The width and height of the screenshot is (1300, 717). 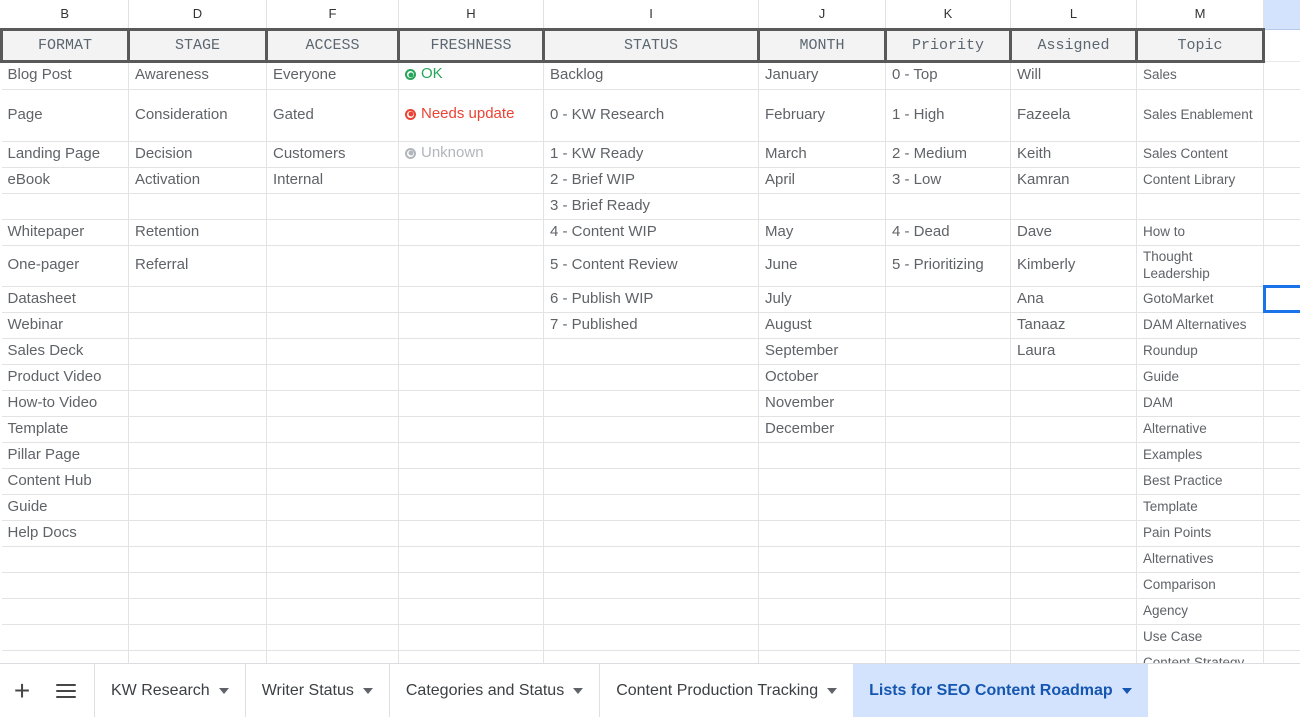 I want to click on header-cell-access: ACCESS, so click(x=332, y=45).